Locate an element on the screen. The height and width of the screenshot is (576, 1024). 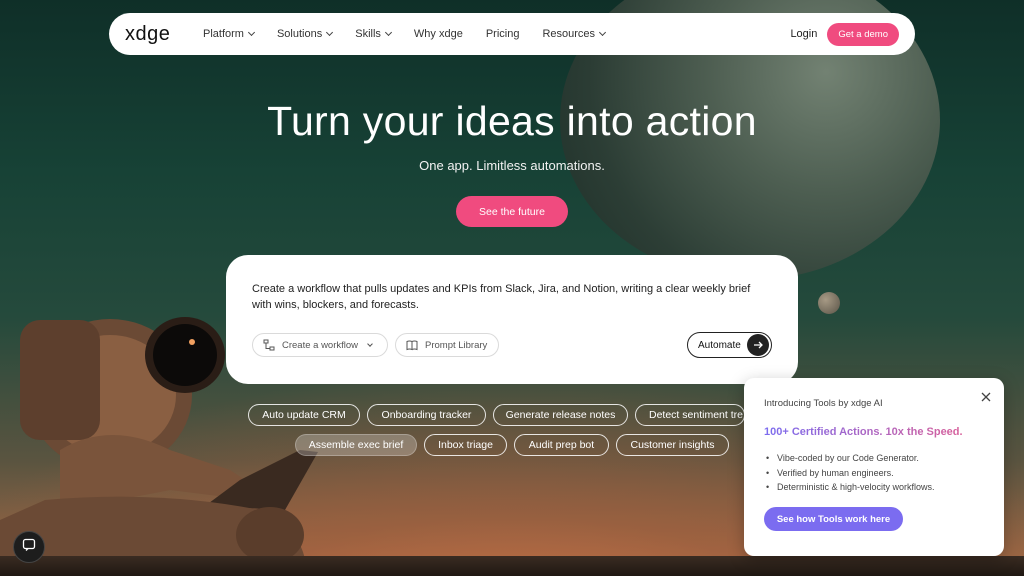
suggestion-chip: Audit prep bot is located at coordinates (561, 445).